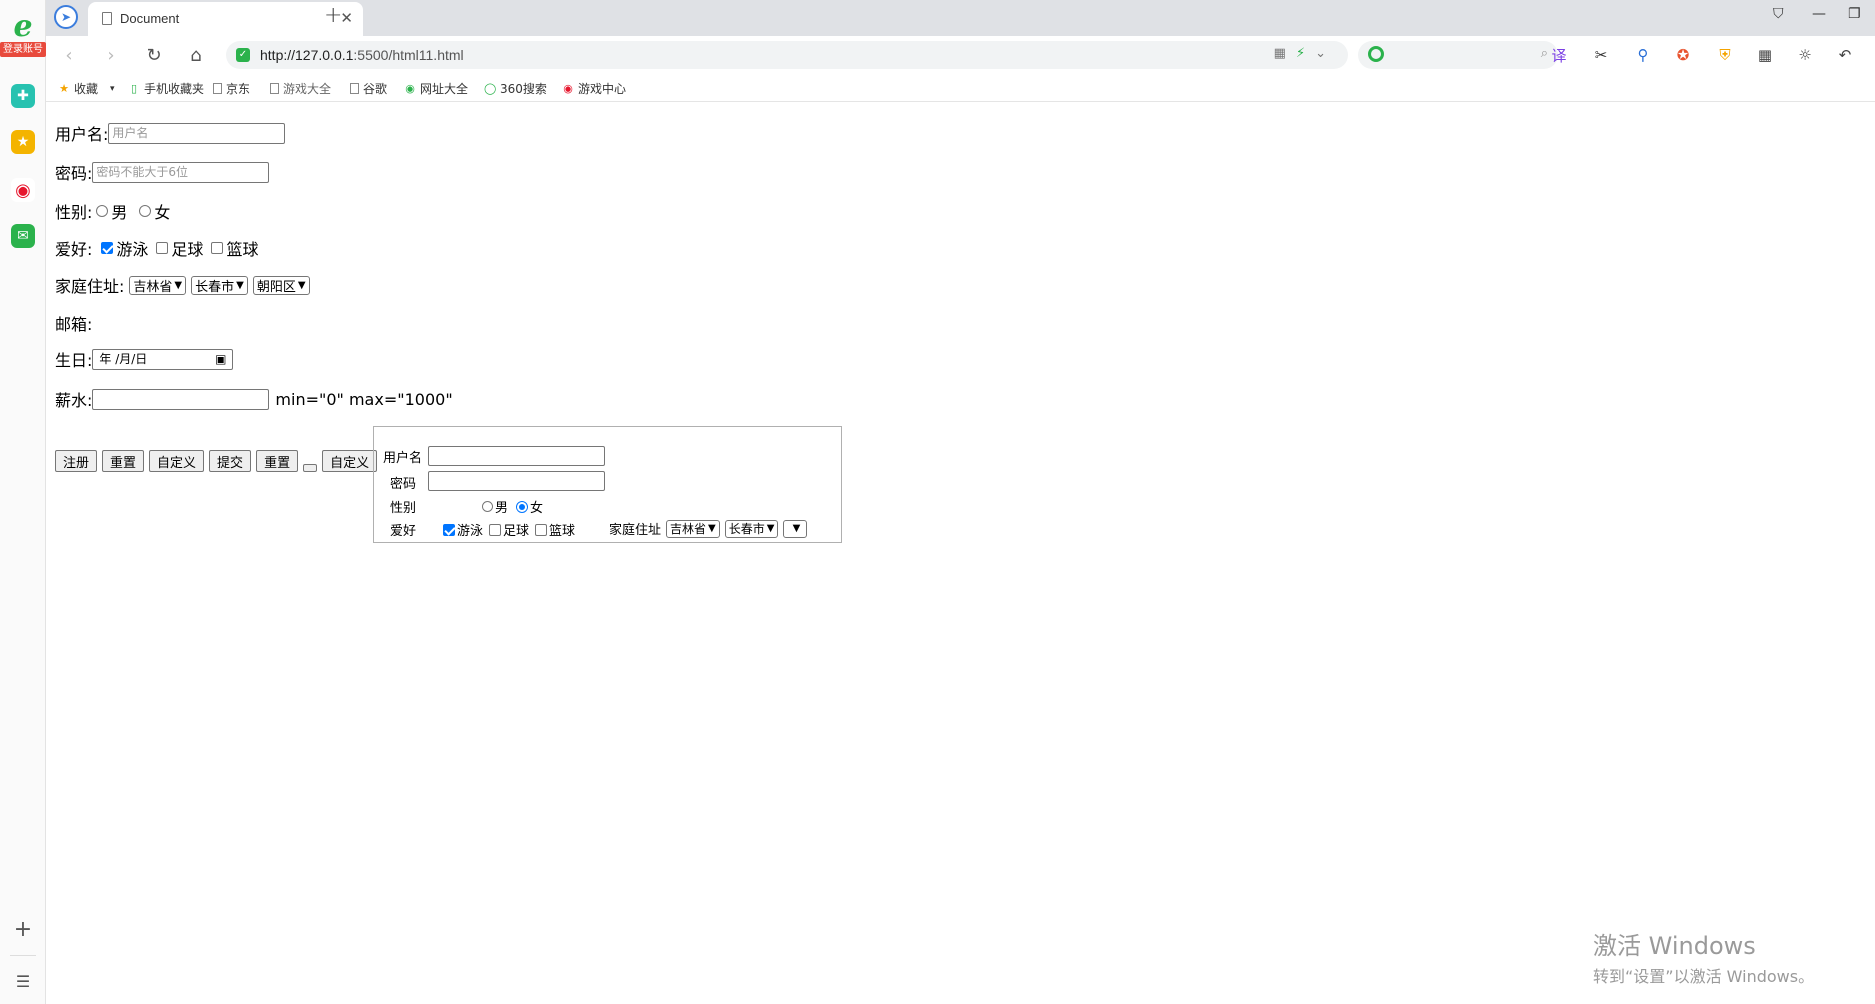 Image resolution: width=1875 pixels, height=1004 pixels. I want to click on bookmark-favorites: ★ 收藏 ▾, so click(86, 88).